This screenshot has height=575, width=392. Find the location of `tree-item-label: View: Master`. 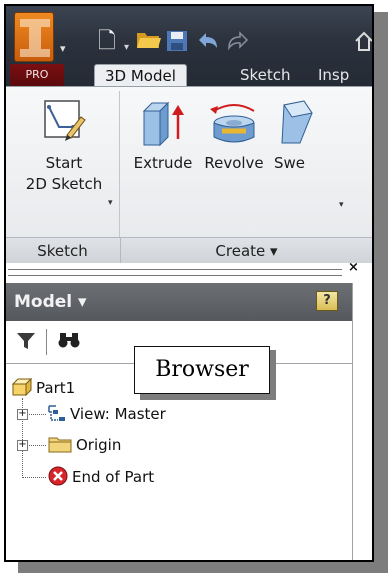

tree-item-label: View: Master is located at coordinates (118, 414).